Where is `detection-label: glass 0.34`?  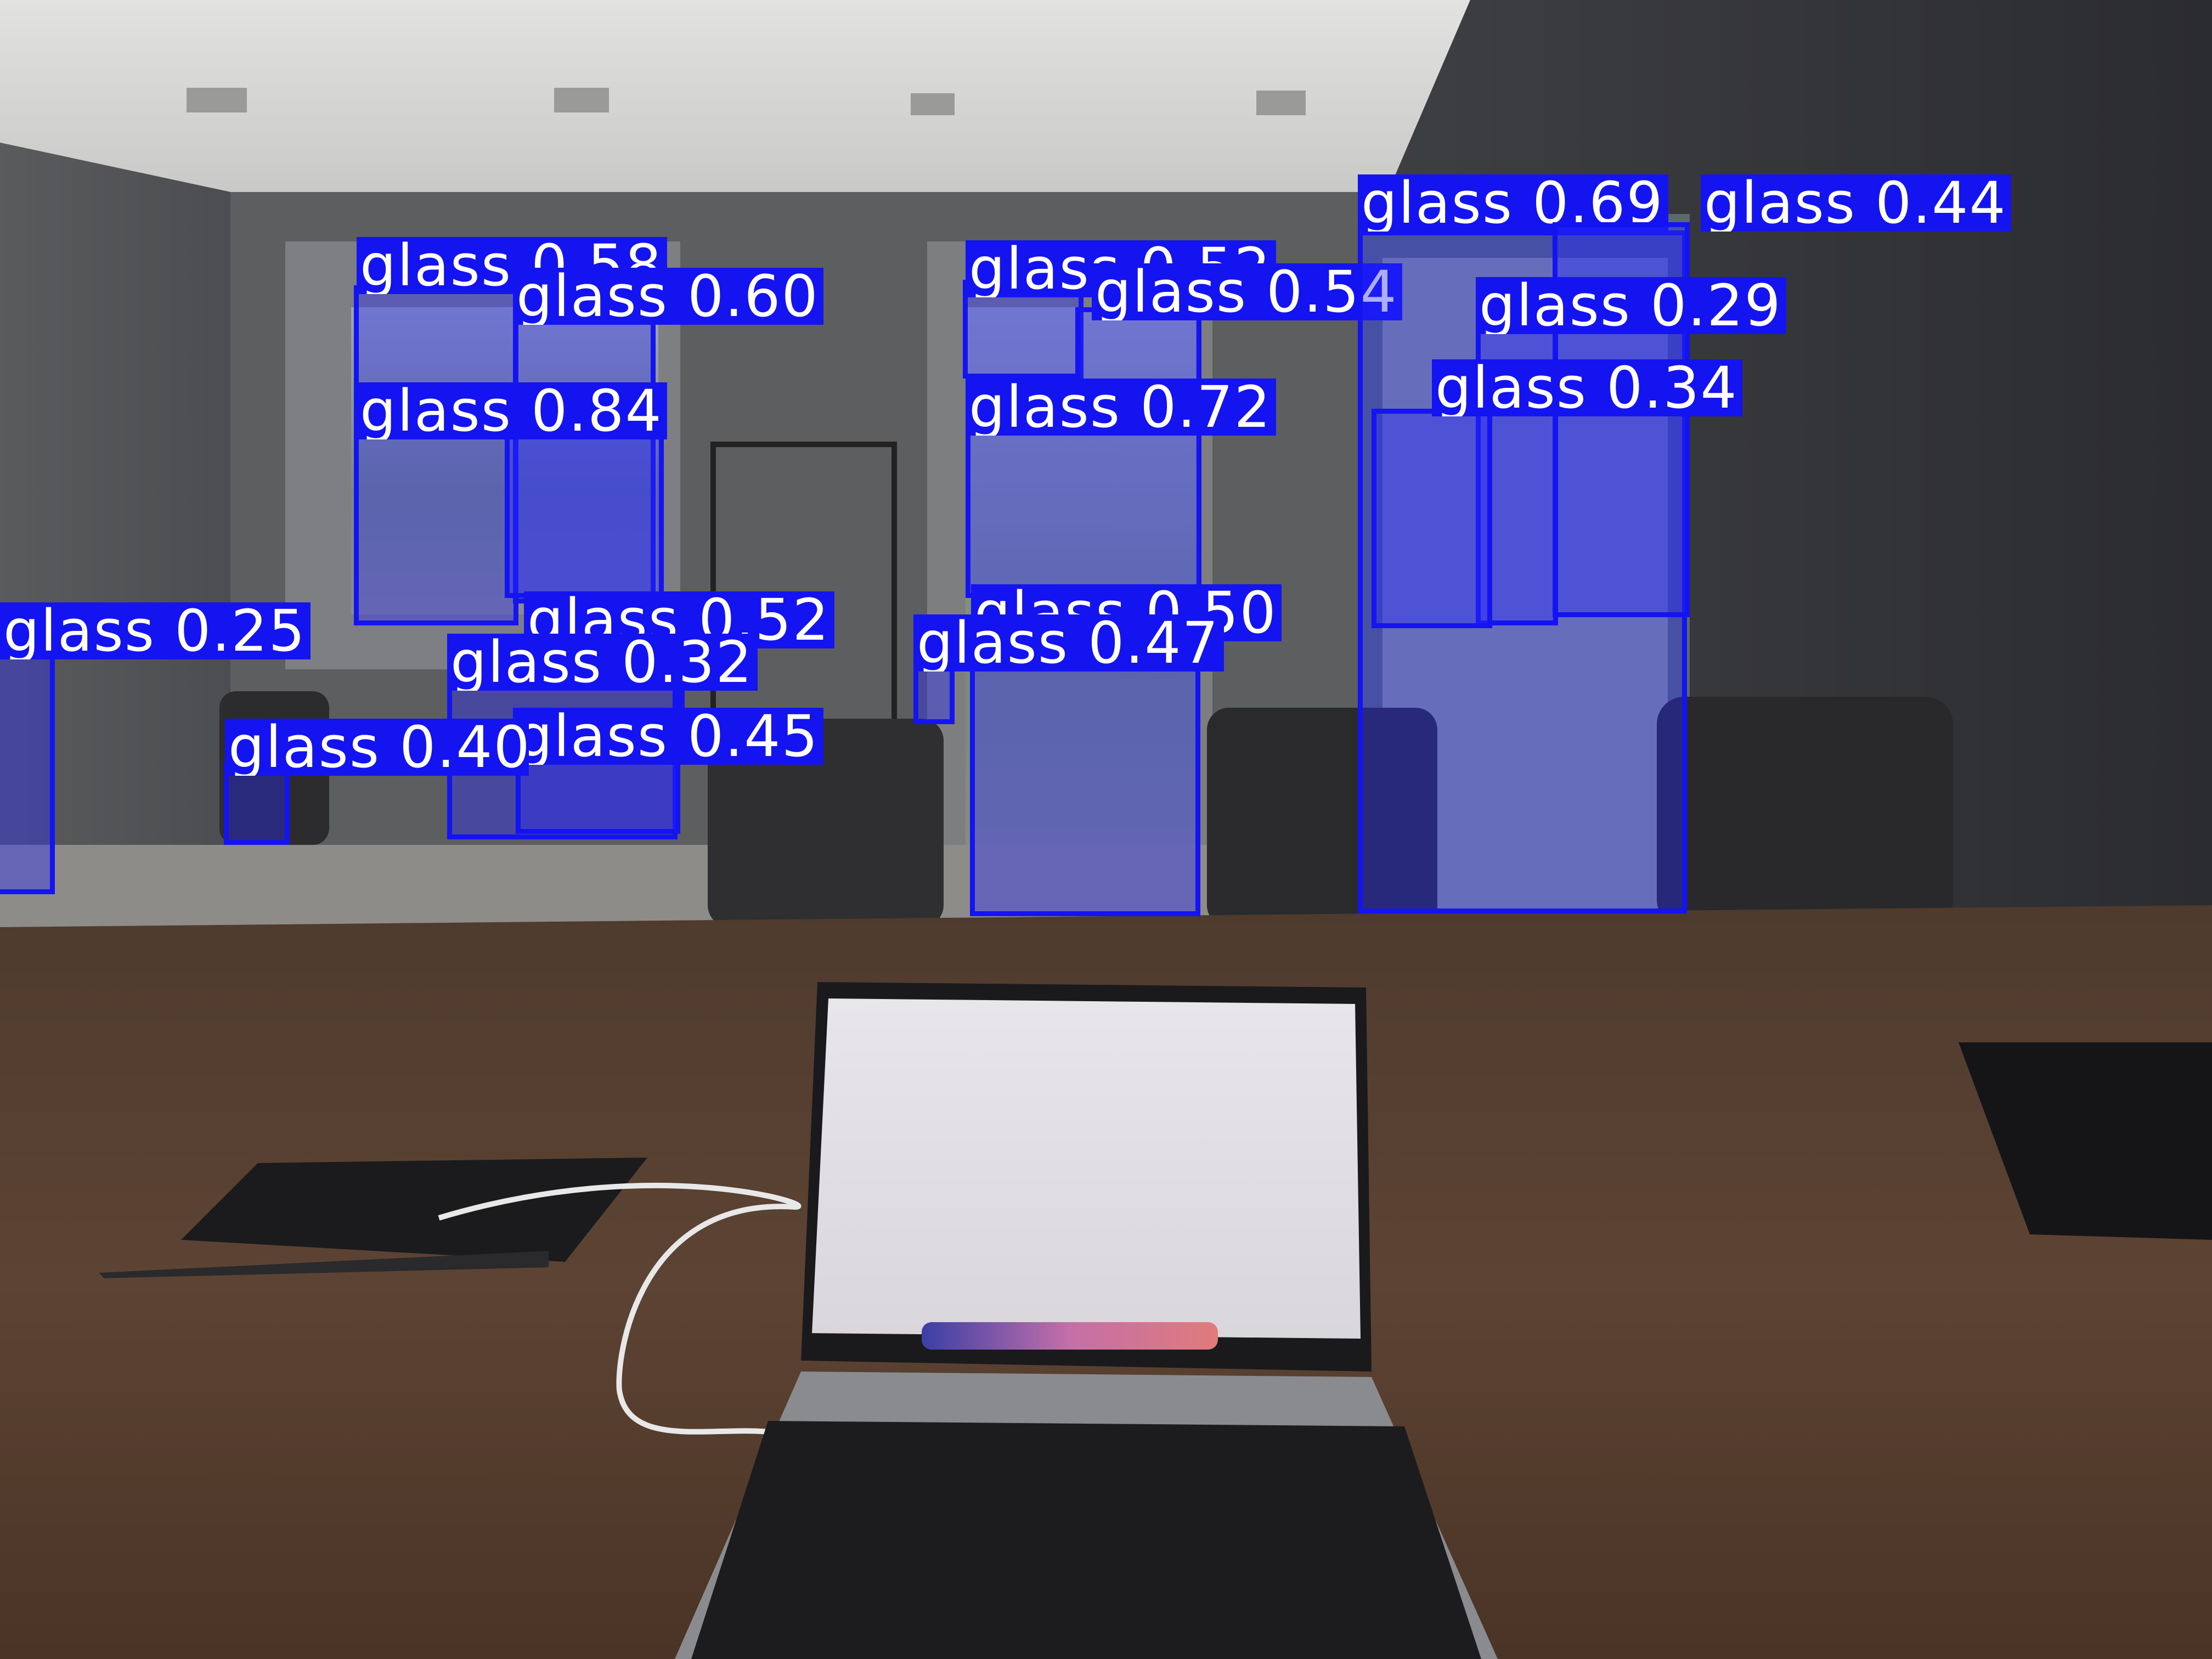
detection-label: glass 0.34 is located at coordinates (1587, 387).